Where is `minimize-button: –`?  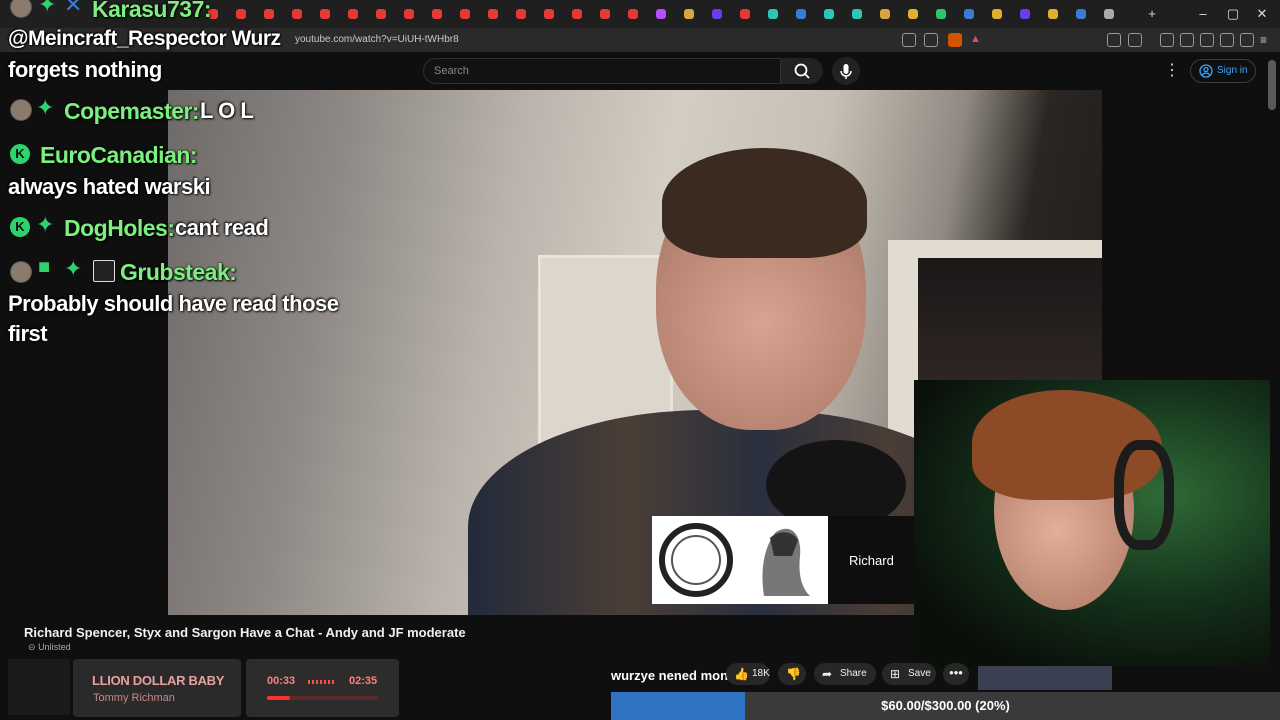 minimize-button: – is located at coordinates (1203, 14).